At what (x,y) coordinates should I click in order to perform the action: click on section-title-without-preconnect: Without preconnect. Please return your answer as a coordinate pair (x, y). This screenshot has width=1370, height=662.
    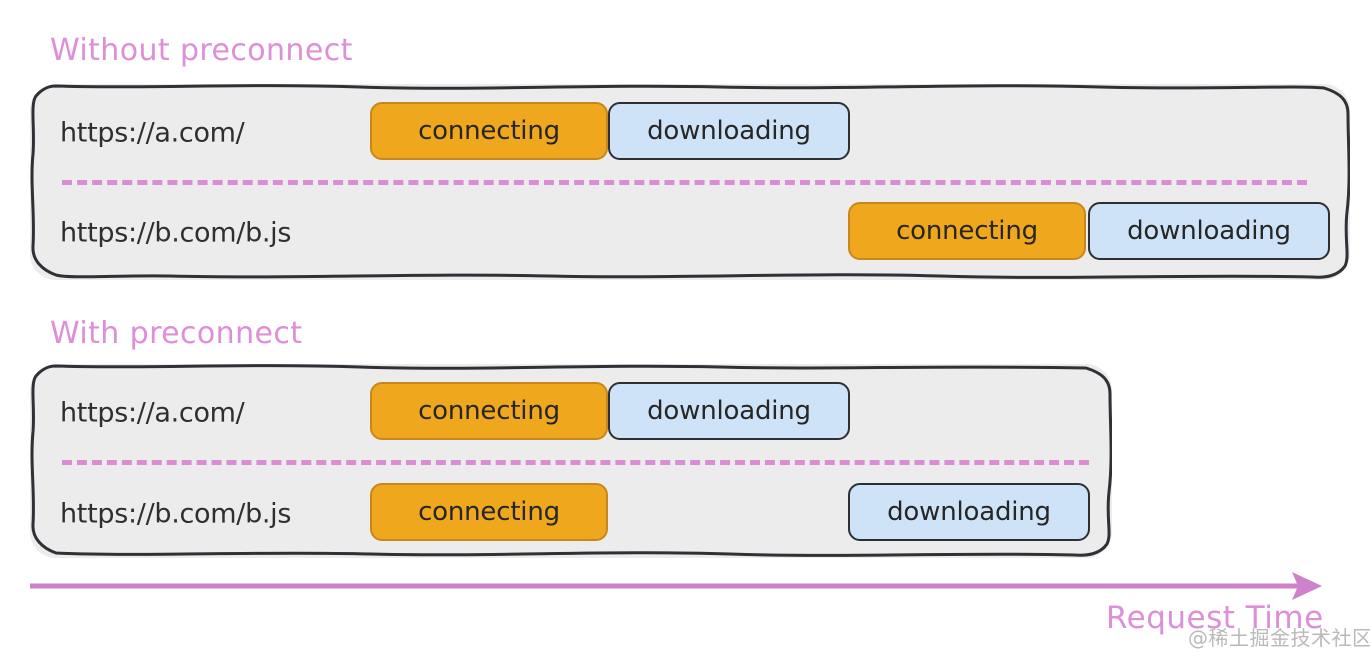
    Looking at the image, I should click on (201, 50).